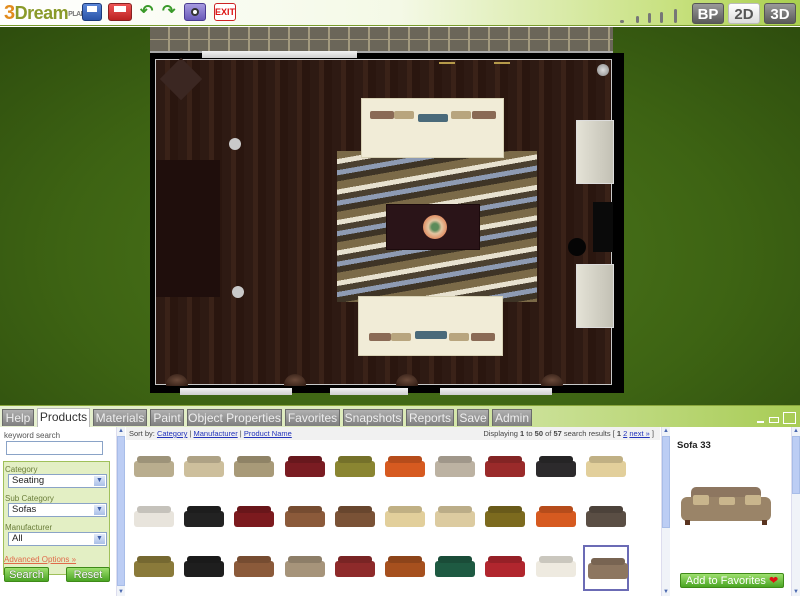 Image resolution: width=800 pixels, height=596 pixels. I want to click on tab-materials: Materials, so click(120, 417).